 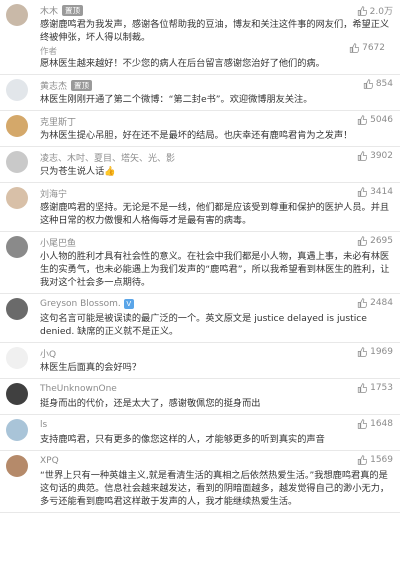 I want to click on comment-text: 林医生刚刚开通了第二个微博：“第二封e书”。欢迎微博朋友关注。, so click(x=176, y=99).